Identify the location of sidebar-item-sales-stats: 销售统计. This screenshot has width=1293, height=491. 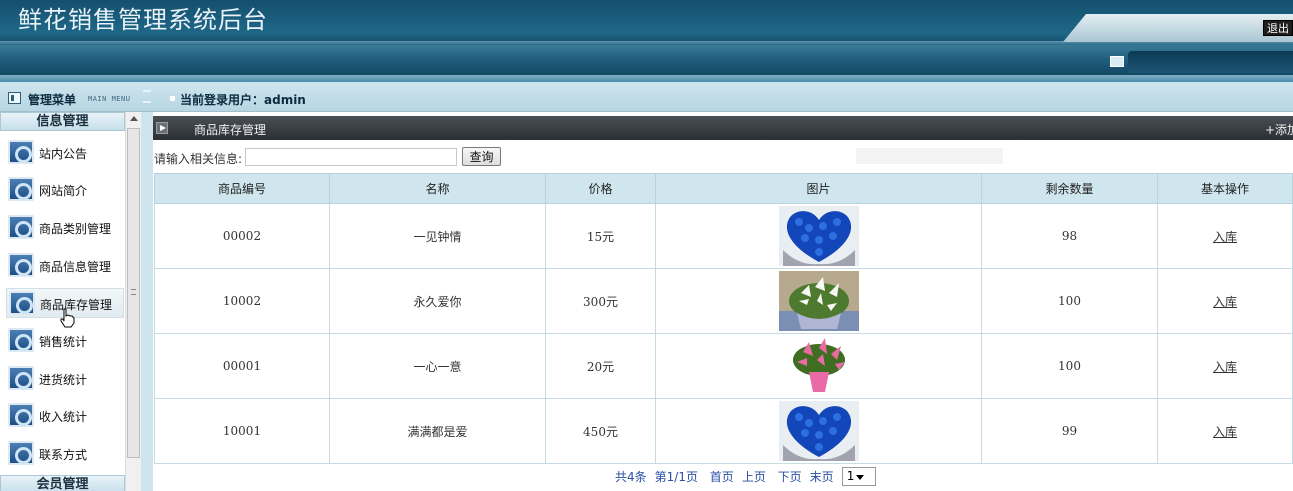
(65, 341).